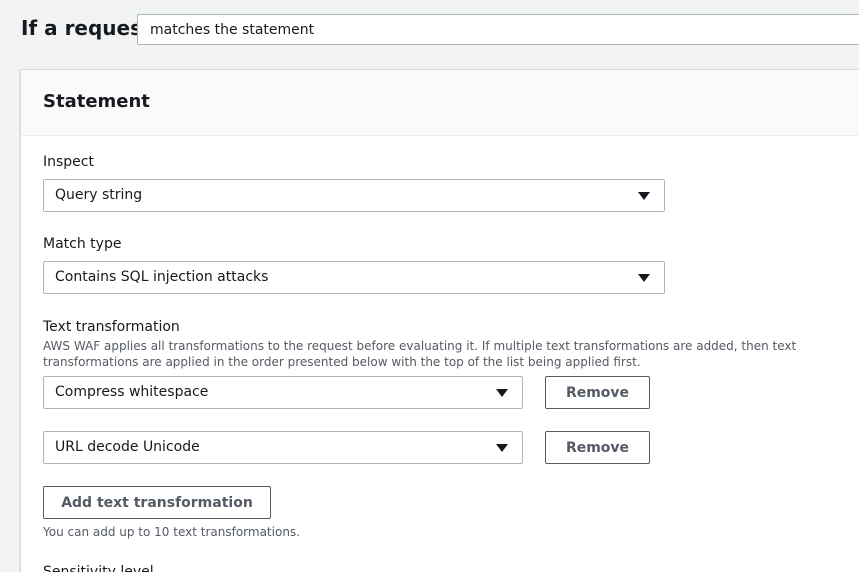 The height and width of the screenshot is (572, 859). I want to click on text-transformation-value-2: URL decode Unicode, so click(127, 447).